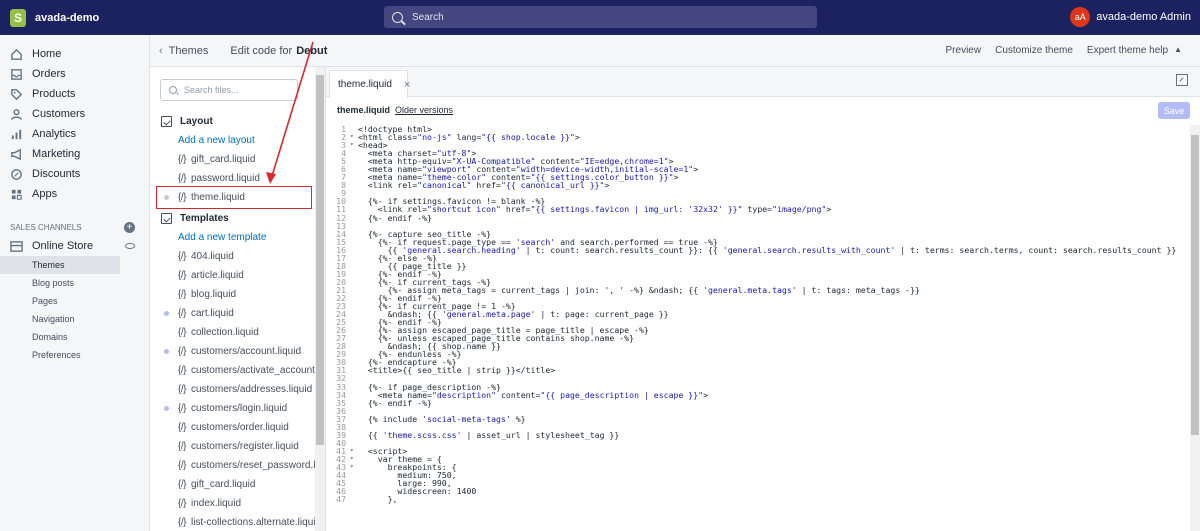 This screenshot has height=531, width=1200. Describe the element at coordinates (232, 313) in the screenshot. I see `file-item: {/} cart.liquid` at that location.